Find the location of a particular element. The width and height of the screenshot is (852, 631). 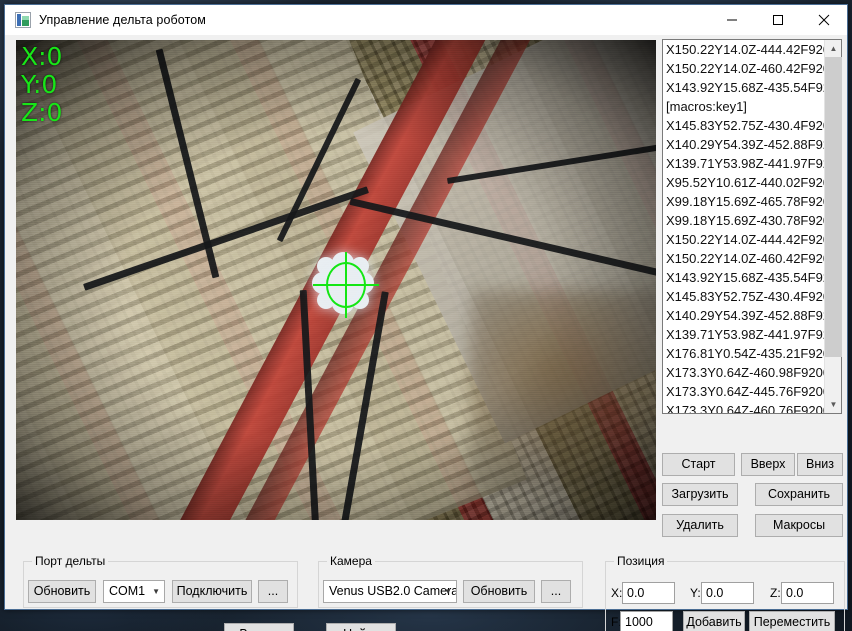

hud-z: Z:0 is located at coordinates (42, 112).